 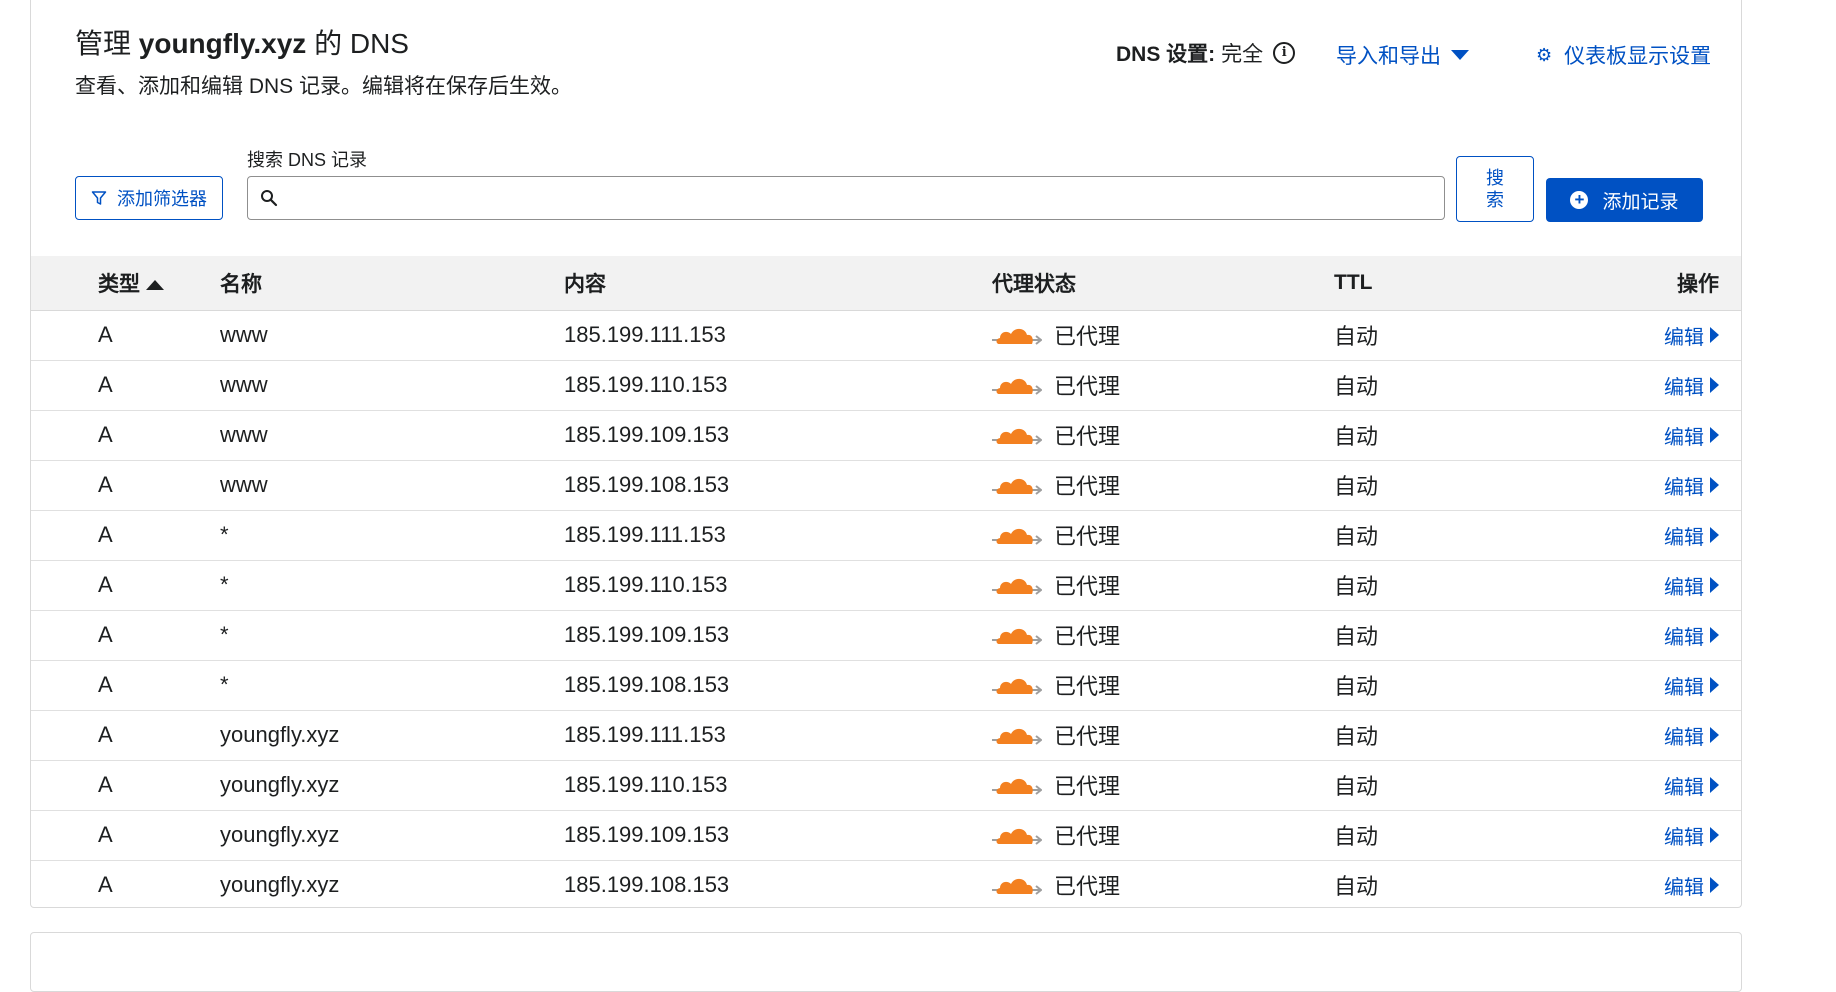 I want to click on column-header-proxy: 代理状态, so click(x=1163, y=283).